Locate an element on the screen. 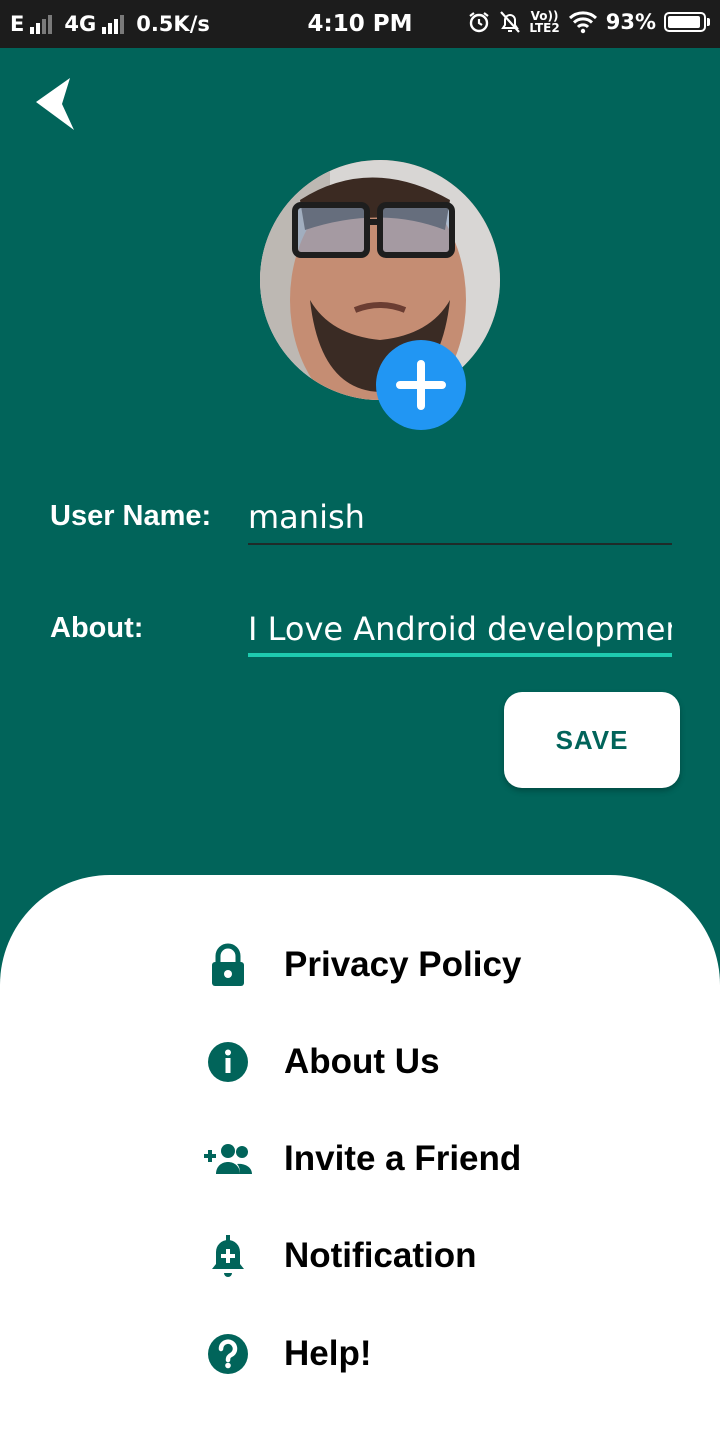  chevron-left-icon is located at coordinates (55, 104).